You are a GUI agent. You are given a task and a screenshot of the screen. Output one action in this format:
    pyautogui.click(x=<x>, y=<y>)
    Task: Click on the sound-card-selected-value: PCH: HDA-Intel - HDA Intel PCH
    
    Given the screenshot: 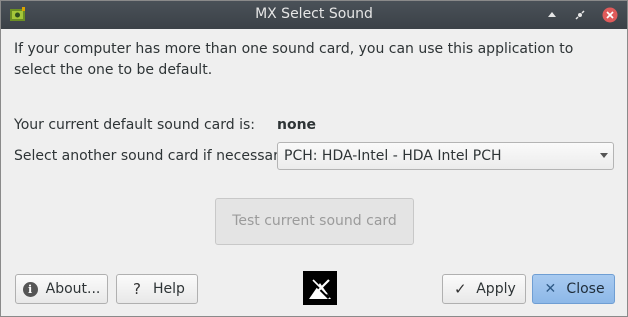 What is the action you would take?
    pyautogui.click(x=393, y=156)
    